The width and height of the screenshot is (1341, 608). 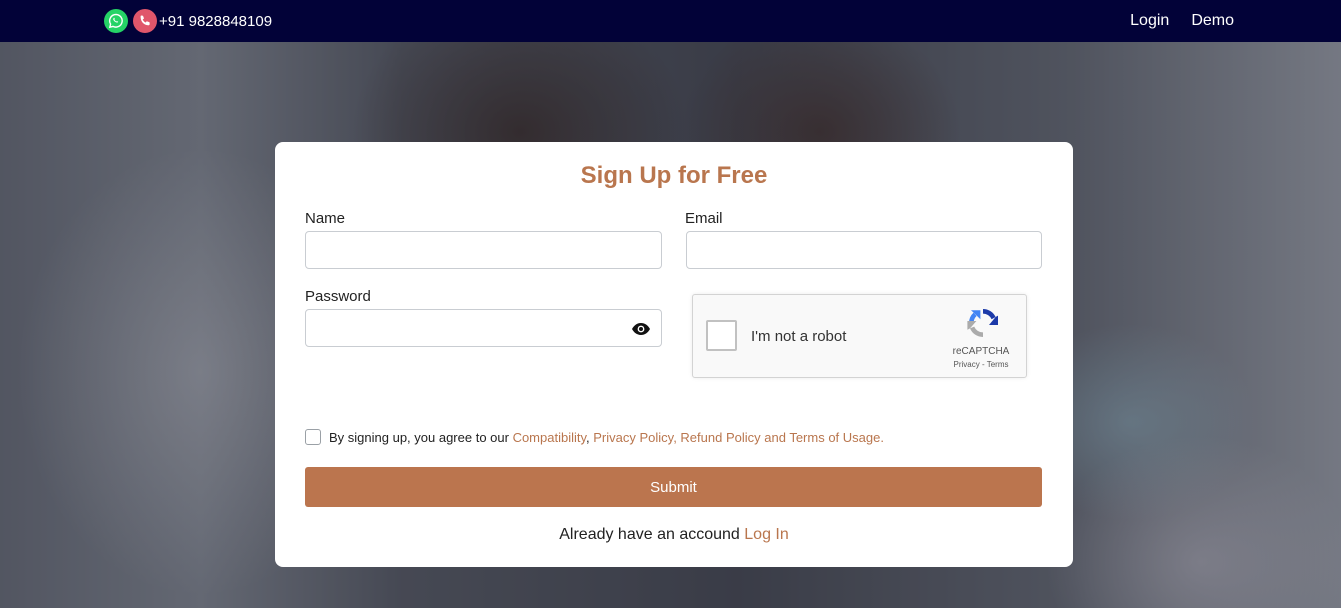 What do you see at coordinates (967, 364) in the screenshot?
I see `recaptcha-privacy-link: Privacy` at bounding box center [967, 364].